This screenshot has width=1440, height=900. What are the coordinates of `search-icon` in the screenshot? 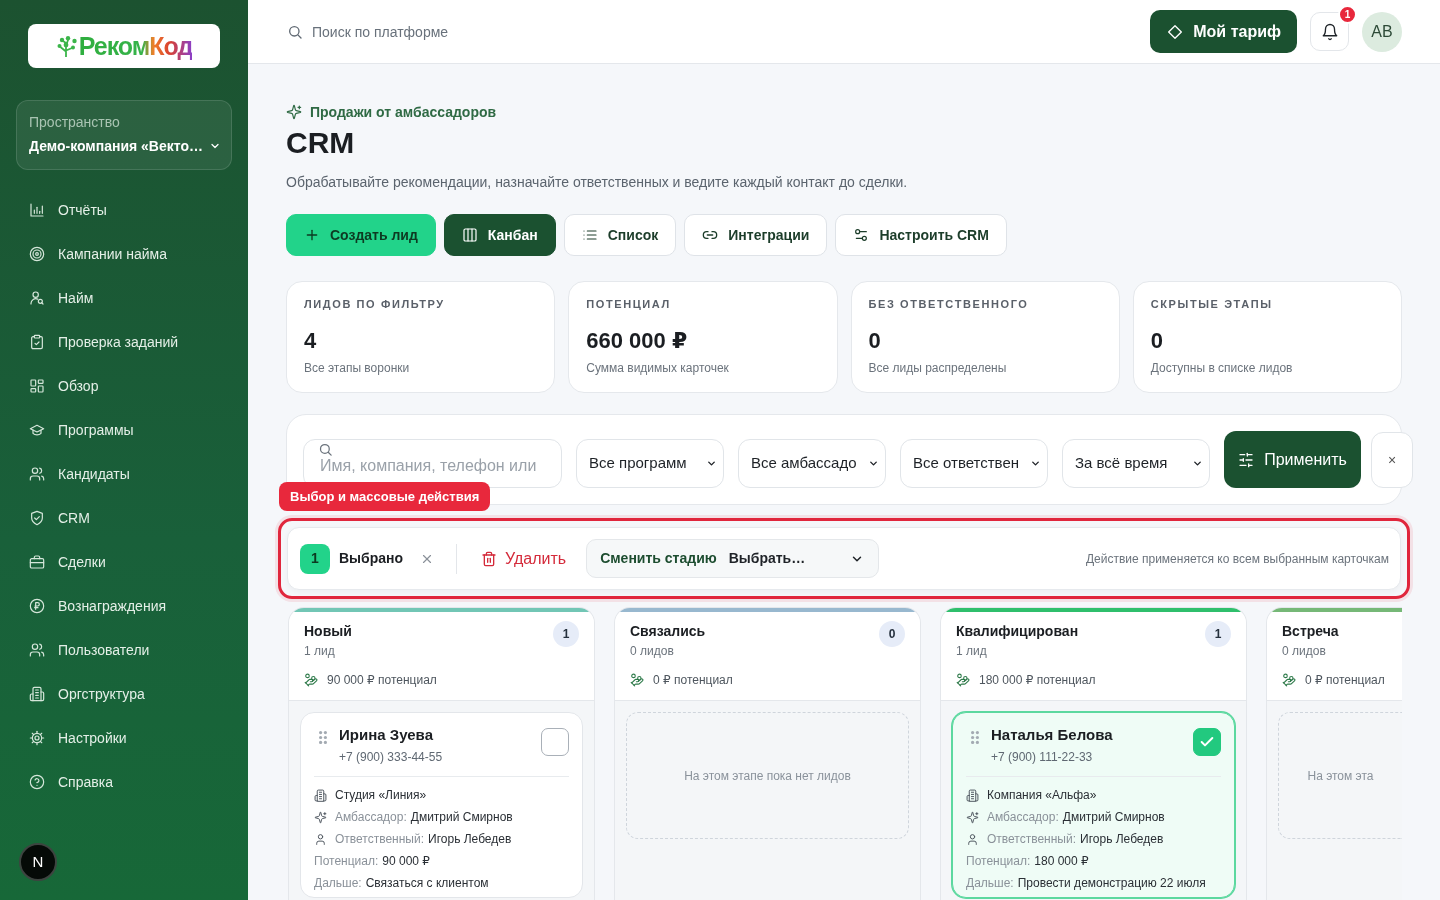 It's located at (325, 449).